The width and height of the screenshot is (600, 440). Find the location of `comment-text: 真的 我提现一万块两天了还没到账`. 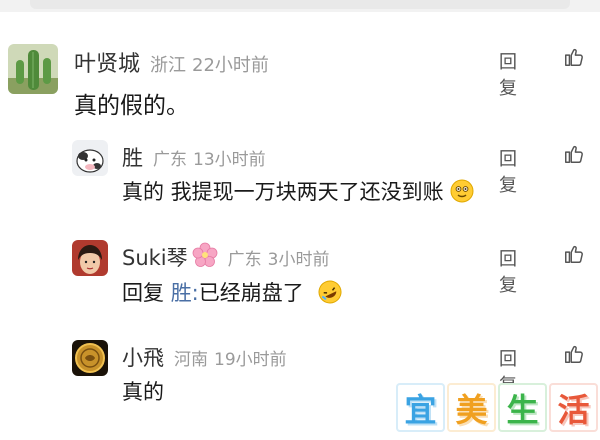

comment-text: 真的 我提现一万块两天了还没到账 is located at coordinates (298, 192).